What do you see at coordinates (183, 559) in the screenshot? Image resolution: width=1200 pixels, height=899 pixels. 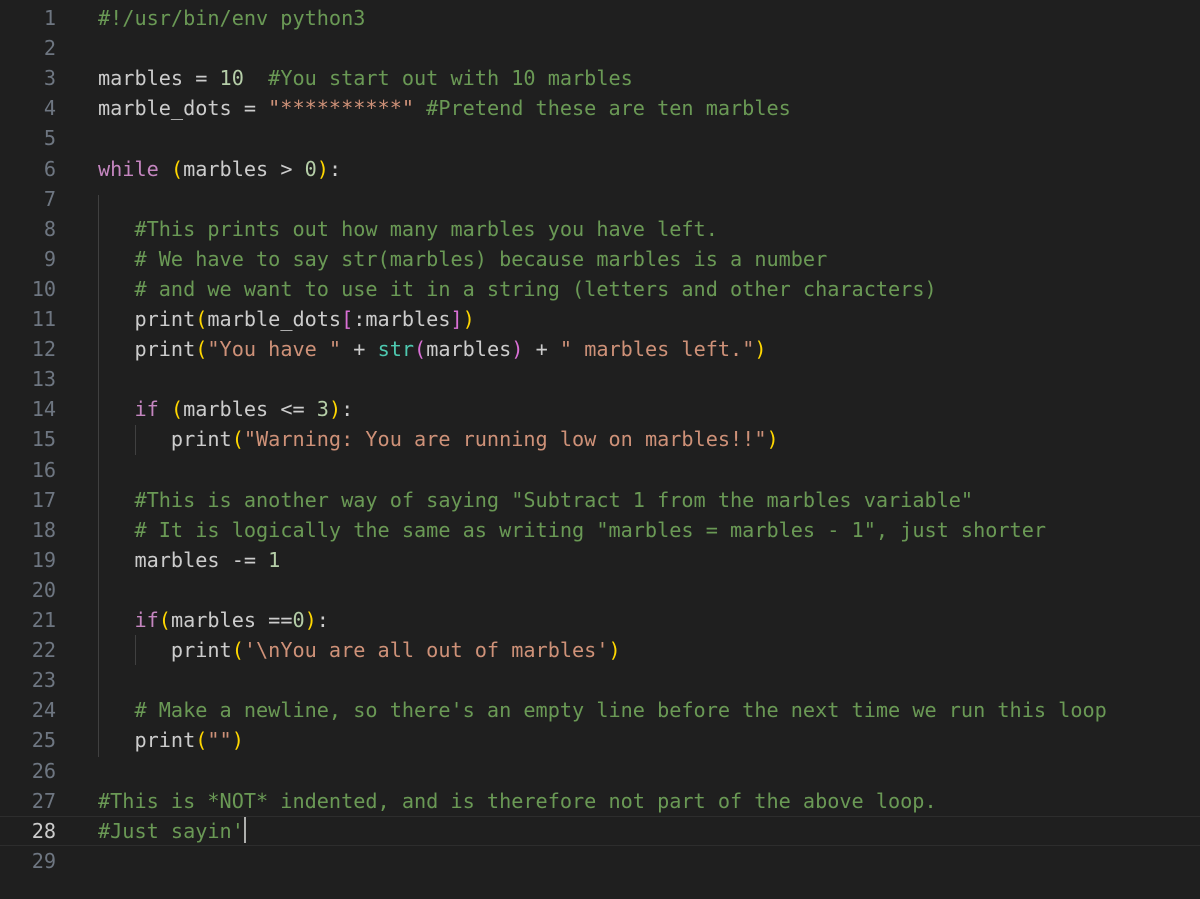 I see `code-token-text: marbles -=` at bounding box center [183, 559].